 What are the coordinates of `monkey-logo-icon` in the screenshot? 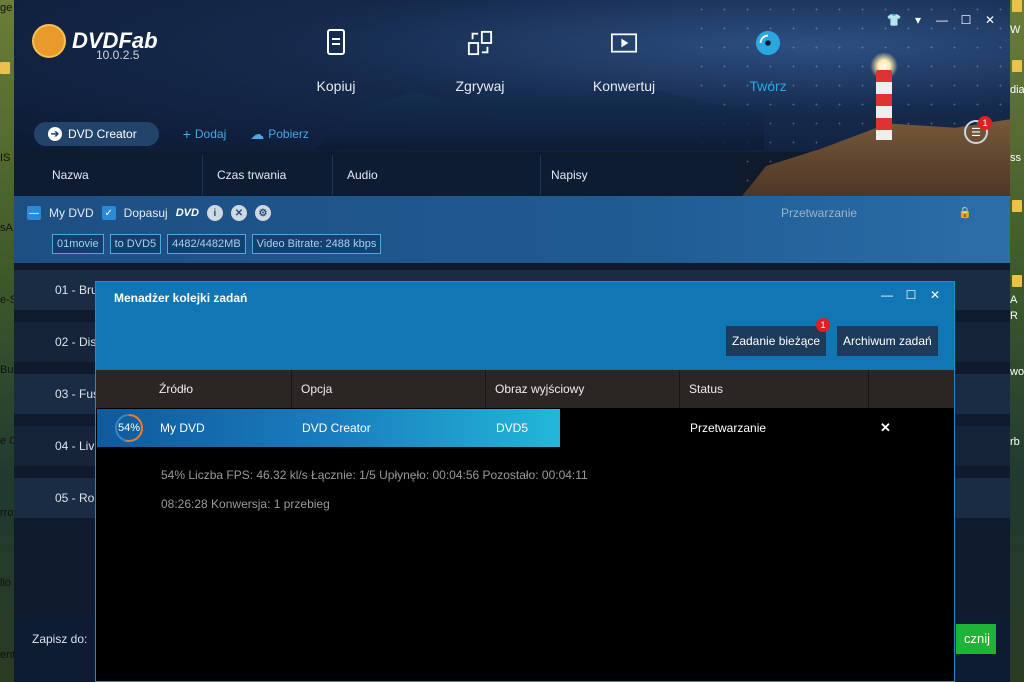 It's located at (49, 41).